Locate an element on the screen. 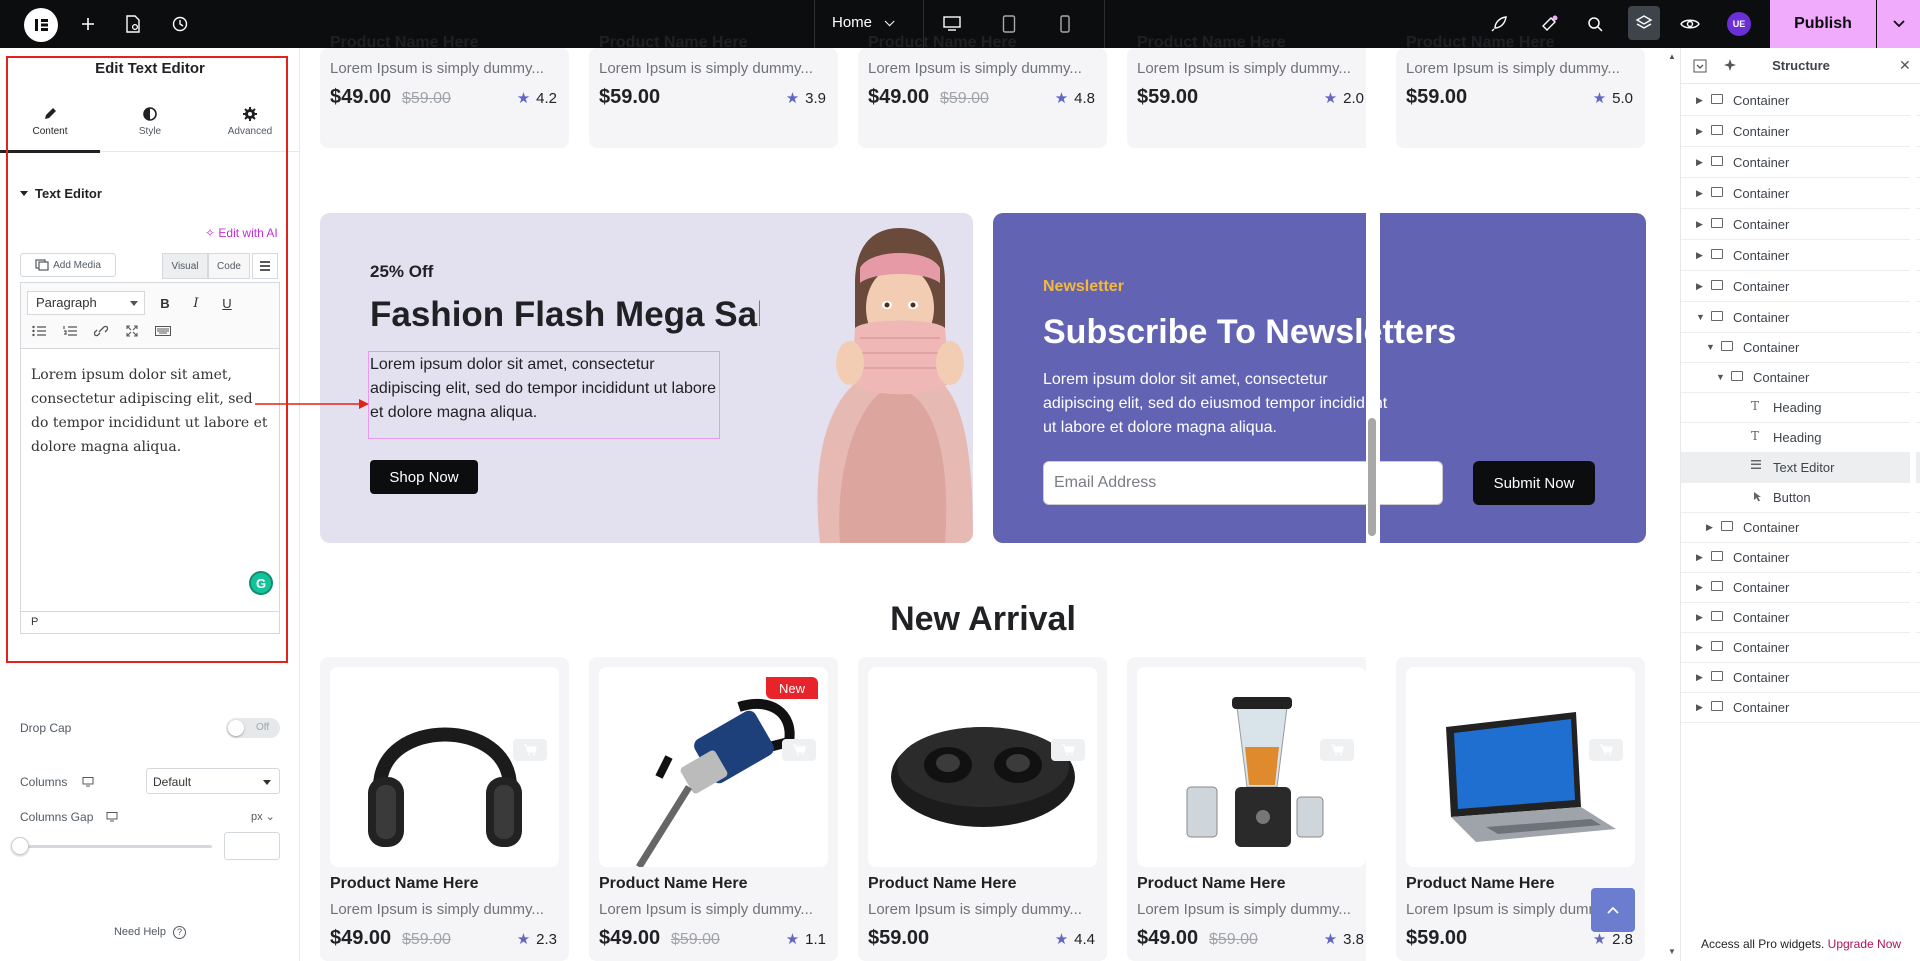 The width and height of the screenshot is (1920, 961). submit-now-button: Submit Now is located at coordinates (1534, 483).